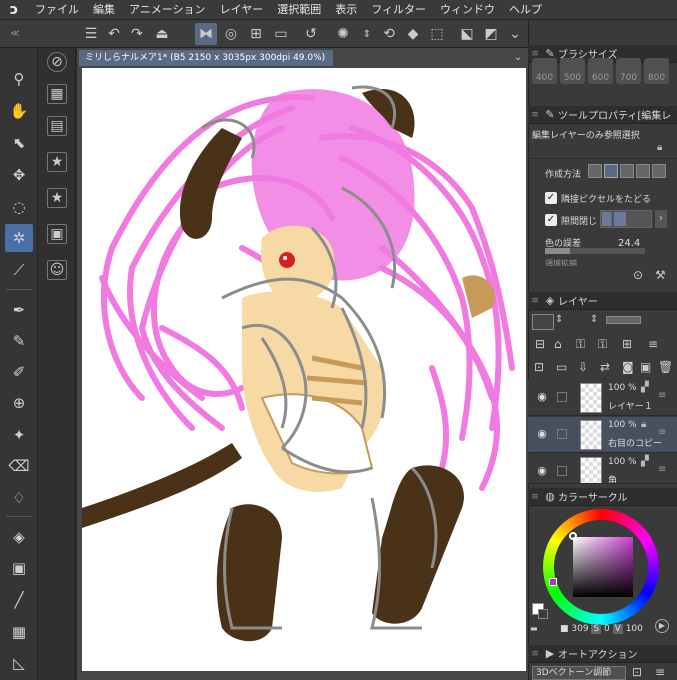 The height and width of the screenshot is (680, 677). I want to click on ruler-tool-icon: ◺, so click(19, 663).